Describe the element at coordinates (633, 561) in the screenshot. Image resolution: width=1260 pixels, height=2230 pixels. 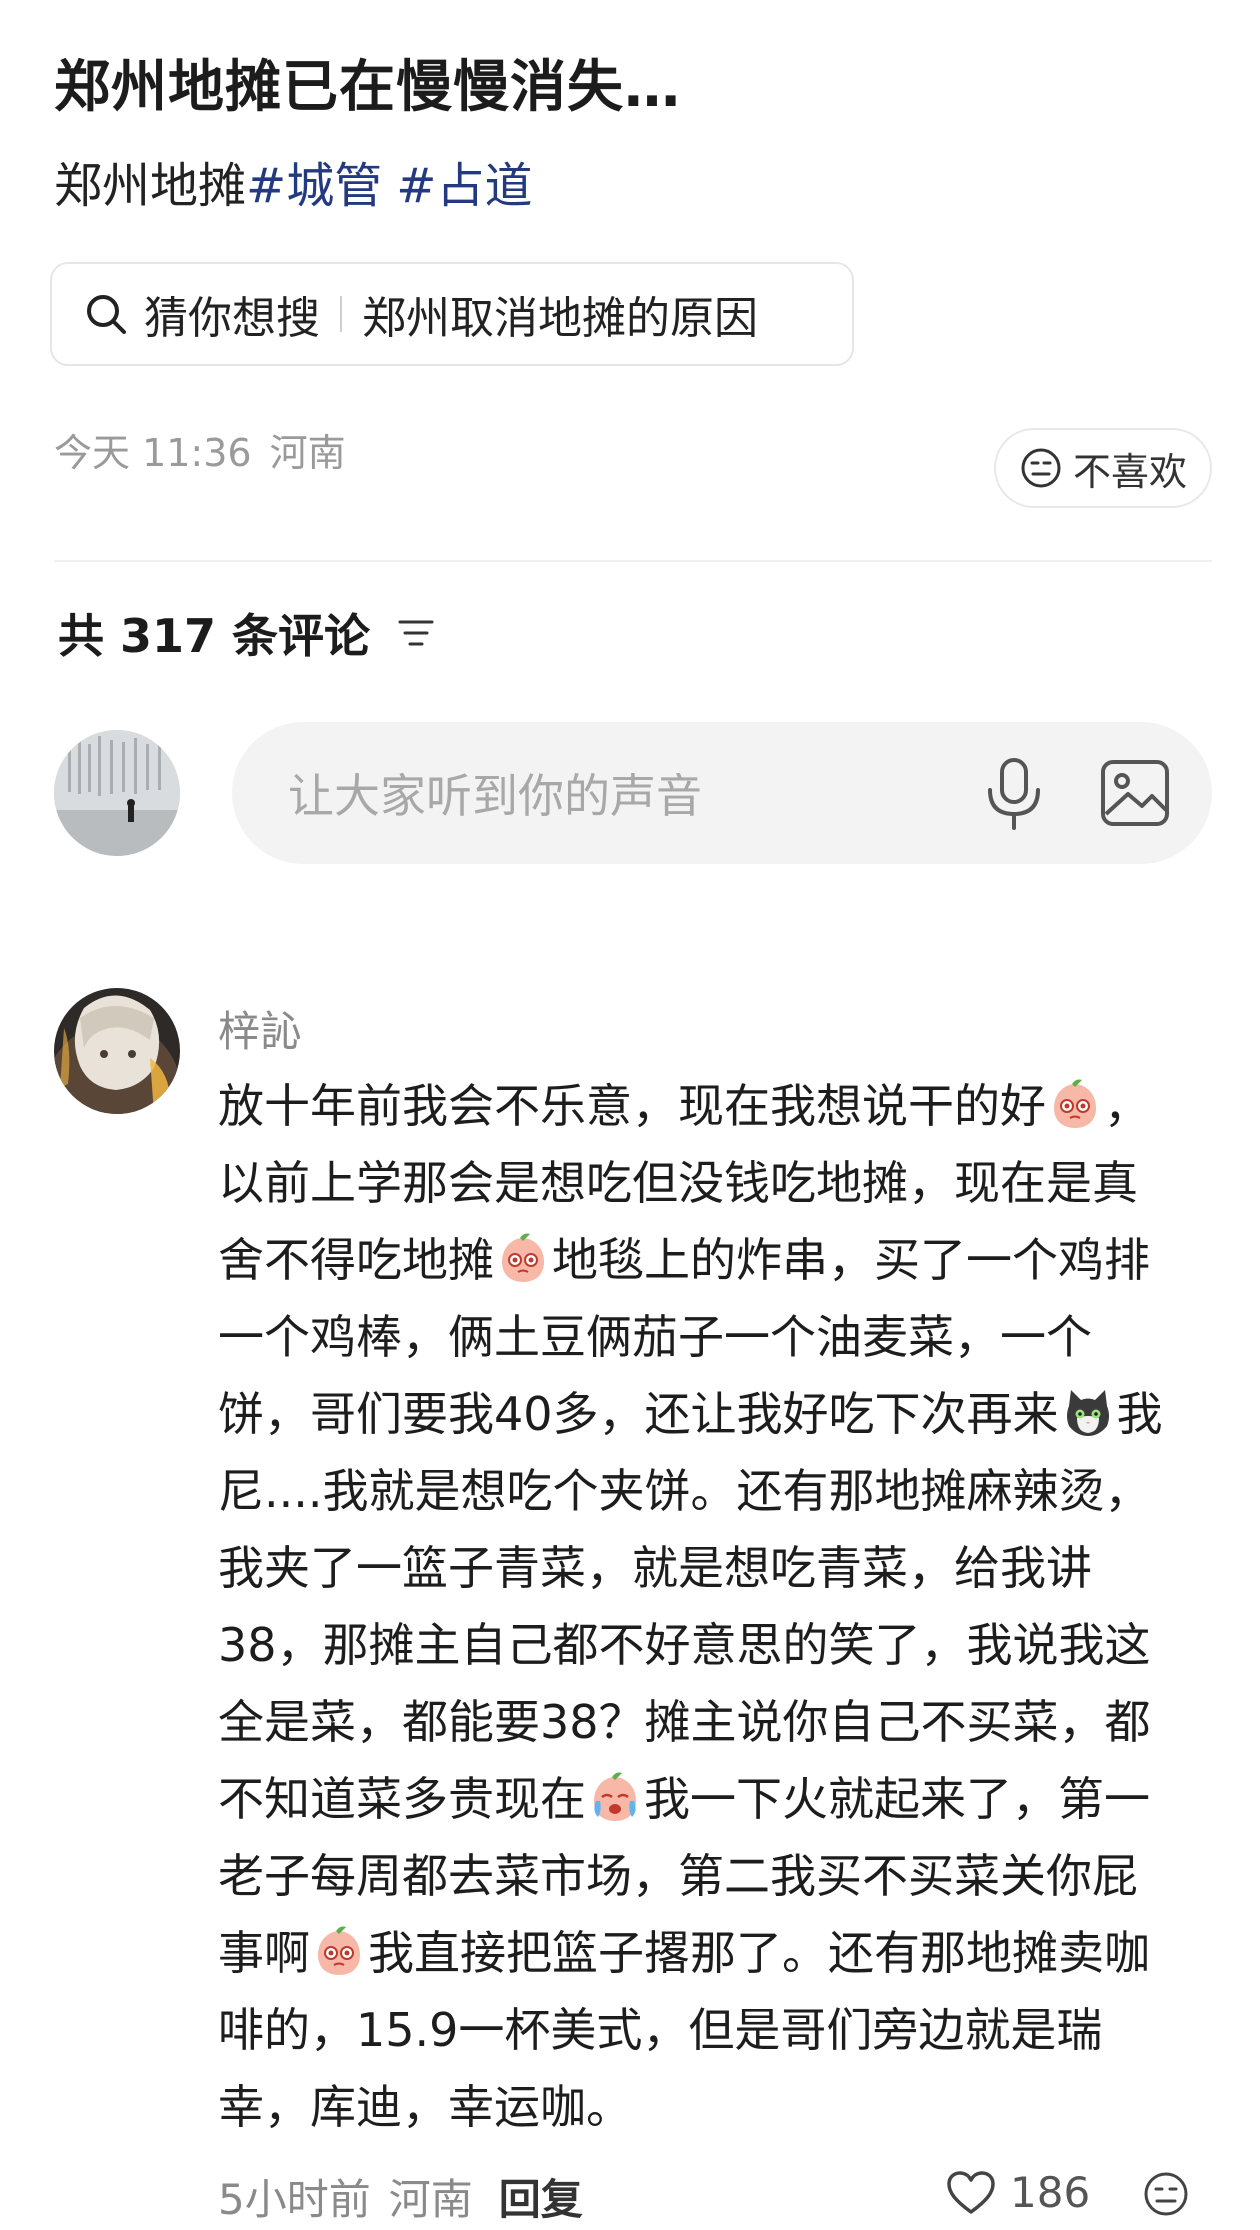
I see `divider` at that location.